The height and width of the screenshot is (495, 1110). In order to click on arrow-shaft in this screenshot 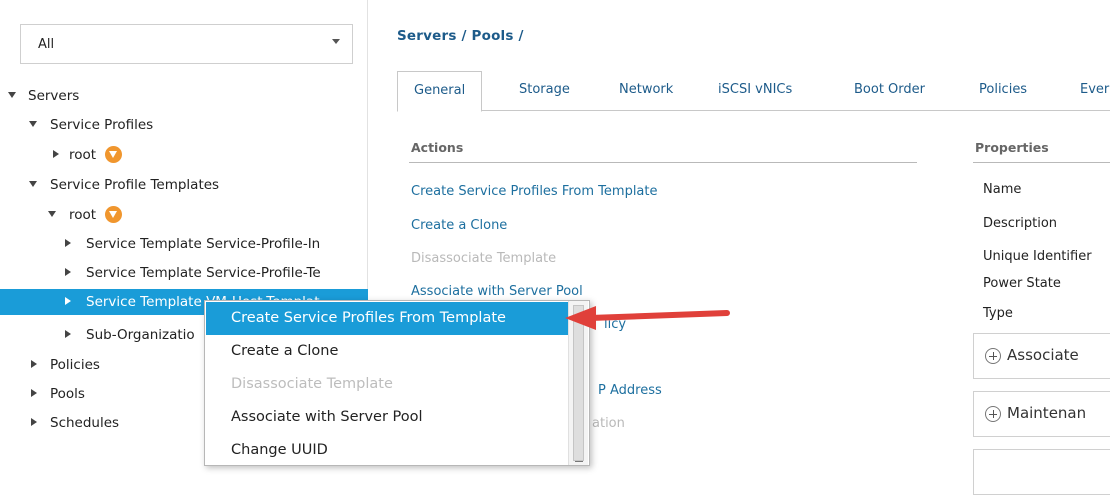, I will do `click(658, 315)`.